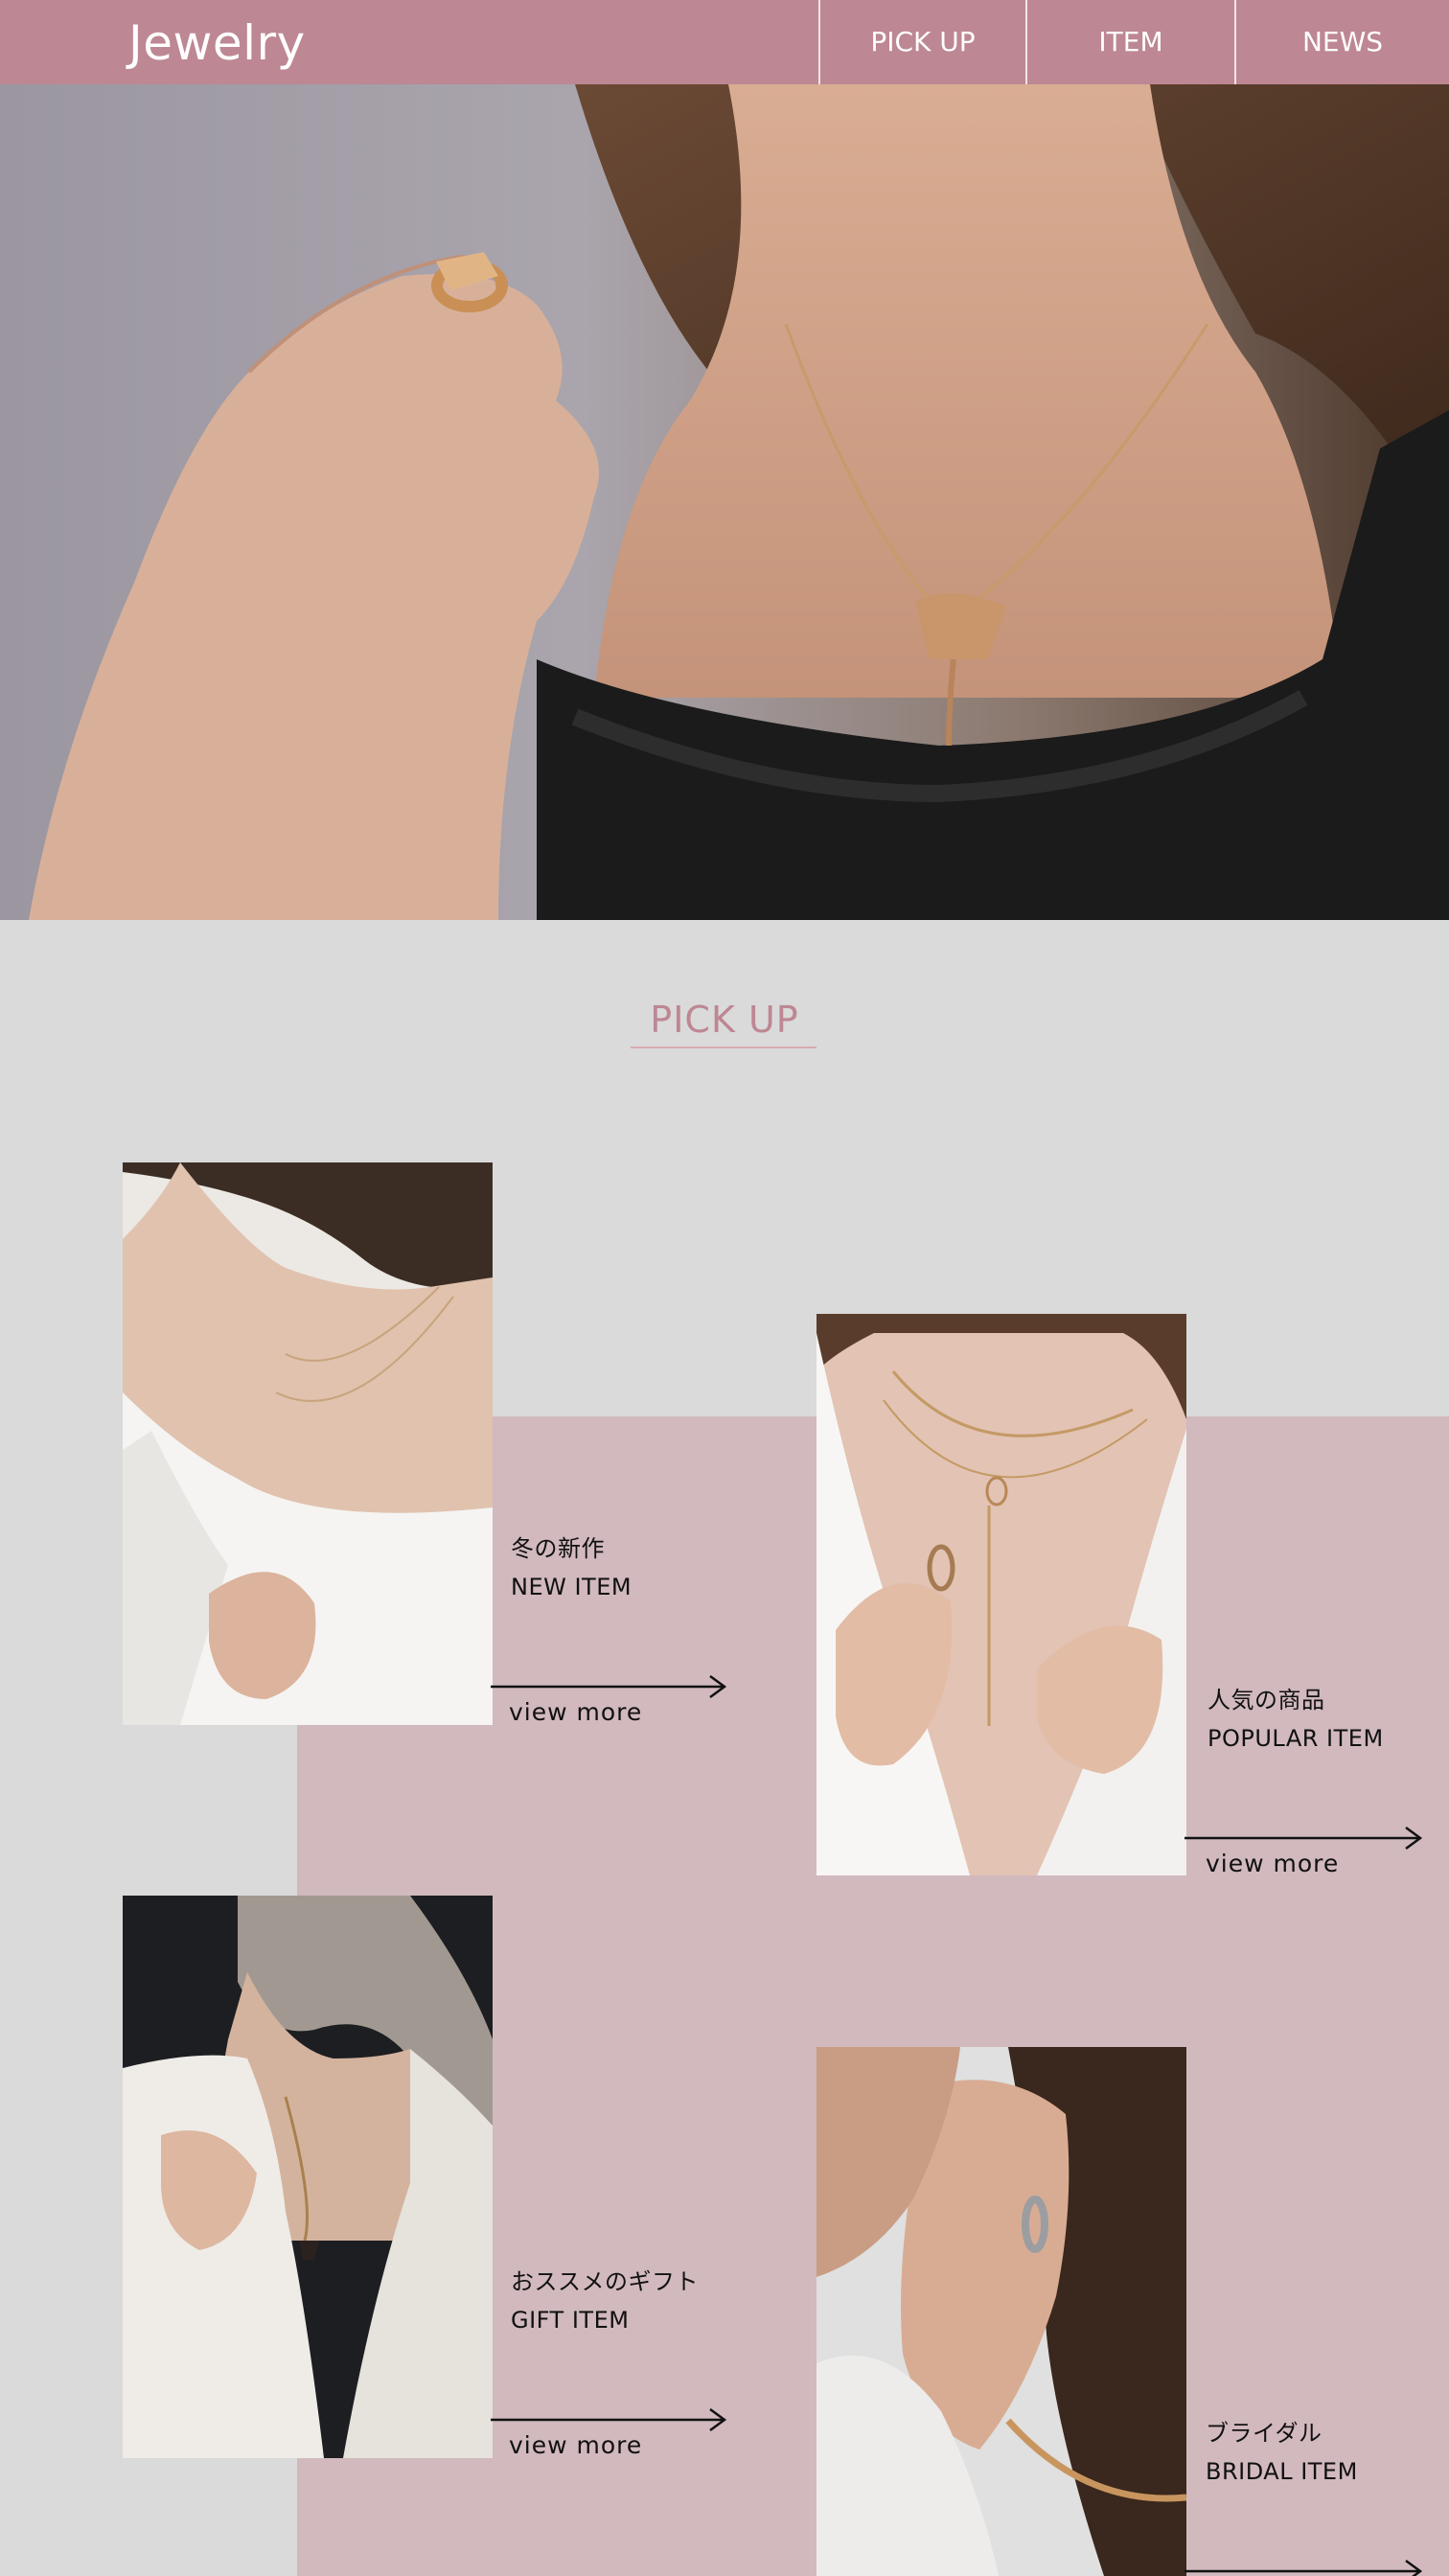 This screenshot has width=1449, height=2576. I want to click on gift-item-caption: おススメのギフト GIFT ITEM, so click(605, 2301).